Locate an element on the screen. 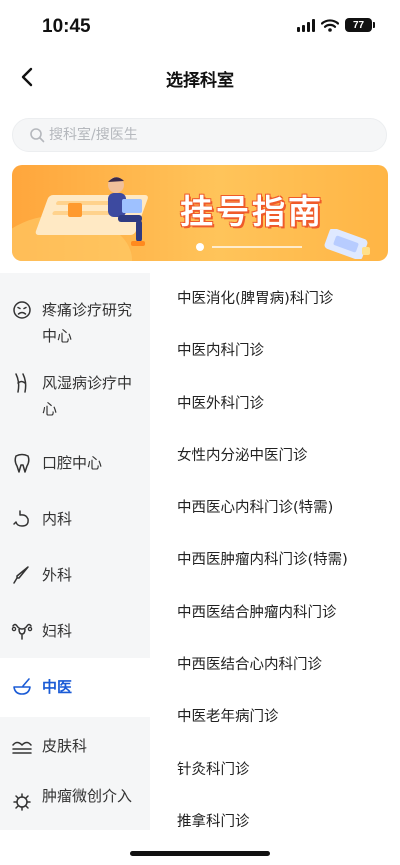 Image resolution: width=400 pixels, height=865 pixels. sidebar-item-label: 皮肤科 is located at coordinates (65, 746).